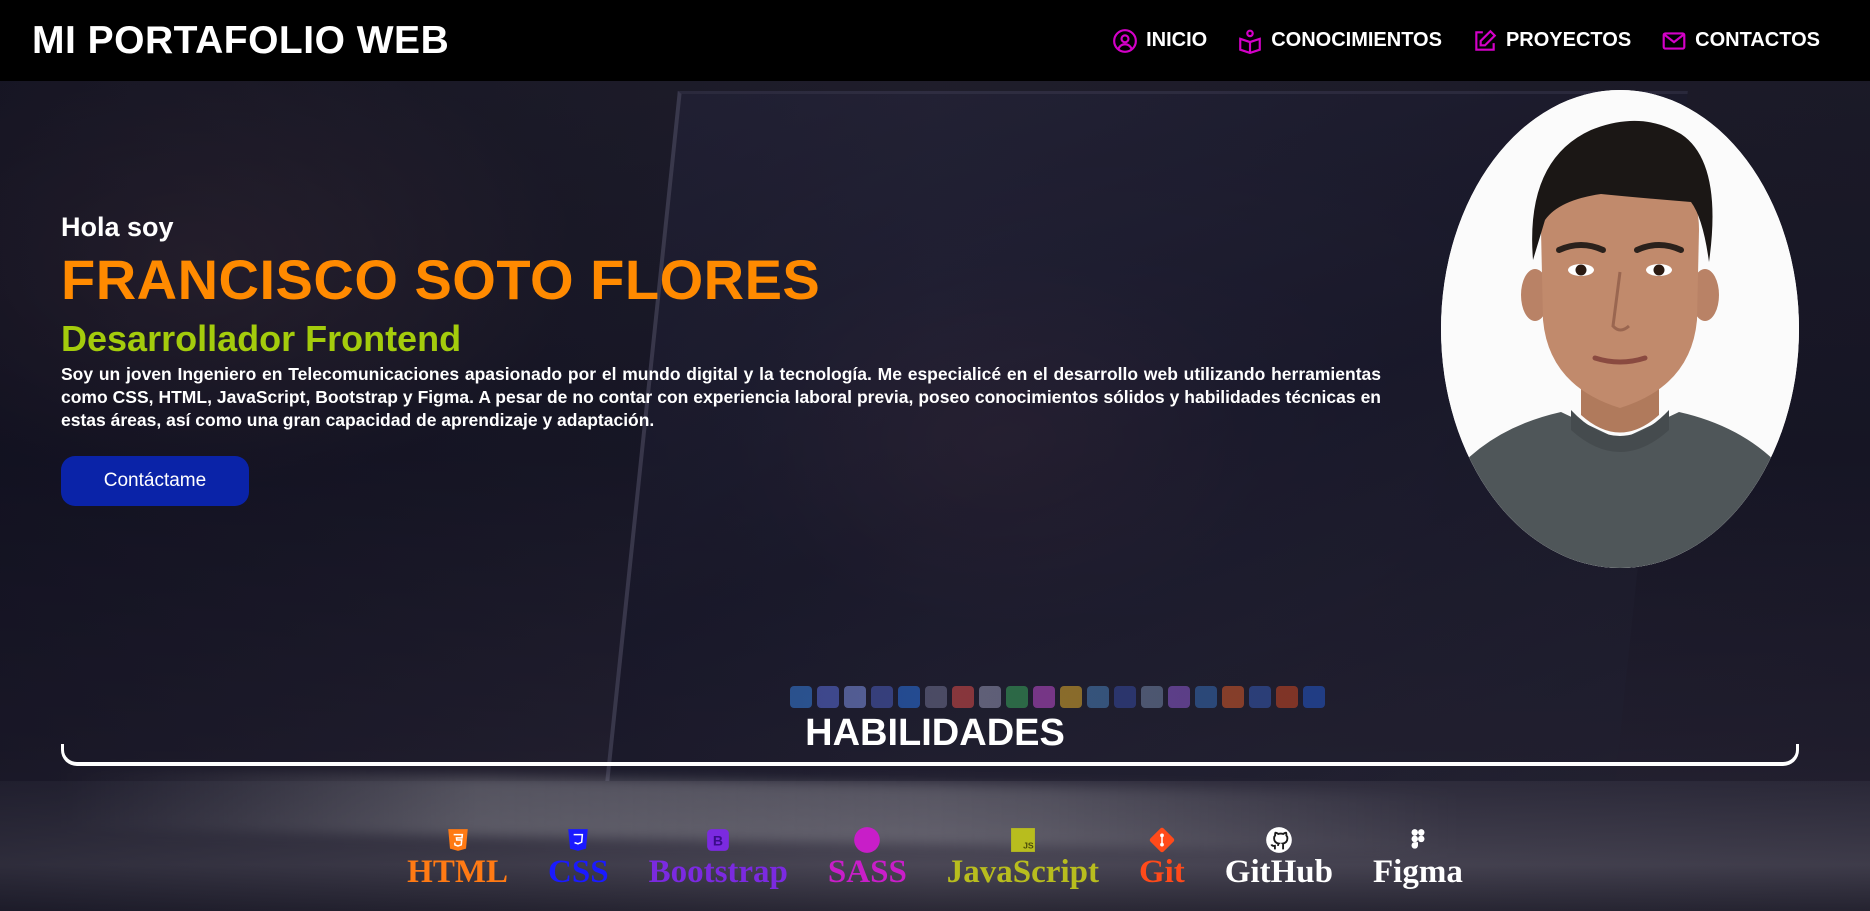 Image resolution: width=1870 pixels, height=911 pixels. I want to click on nav-item-label: CONOCIMIENTOS, so click(1356, 40).